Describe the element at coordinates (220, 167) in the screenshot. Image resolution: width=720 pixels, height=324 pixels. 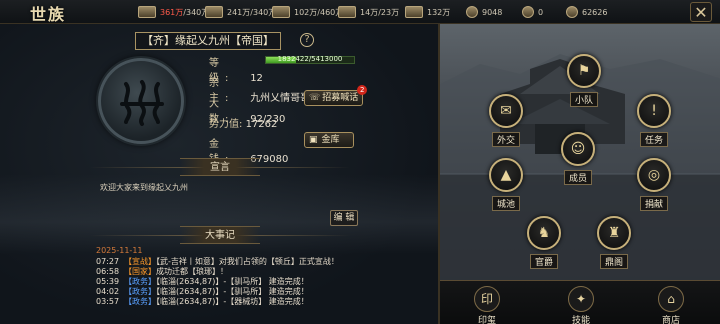
I see `declaration-title: 宣言` at that location.